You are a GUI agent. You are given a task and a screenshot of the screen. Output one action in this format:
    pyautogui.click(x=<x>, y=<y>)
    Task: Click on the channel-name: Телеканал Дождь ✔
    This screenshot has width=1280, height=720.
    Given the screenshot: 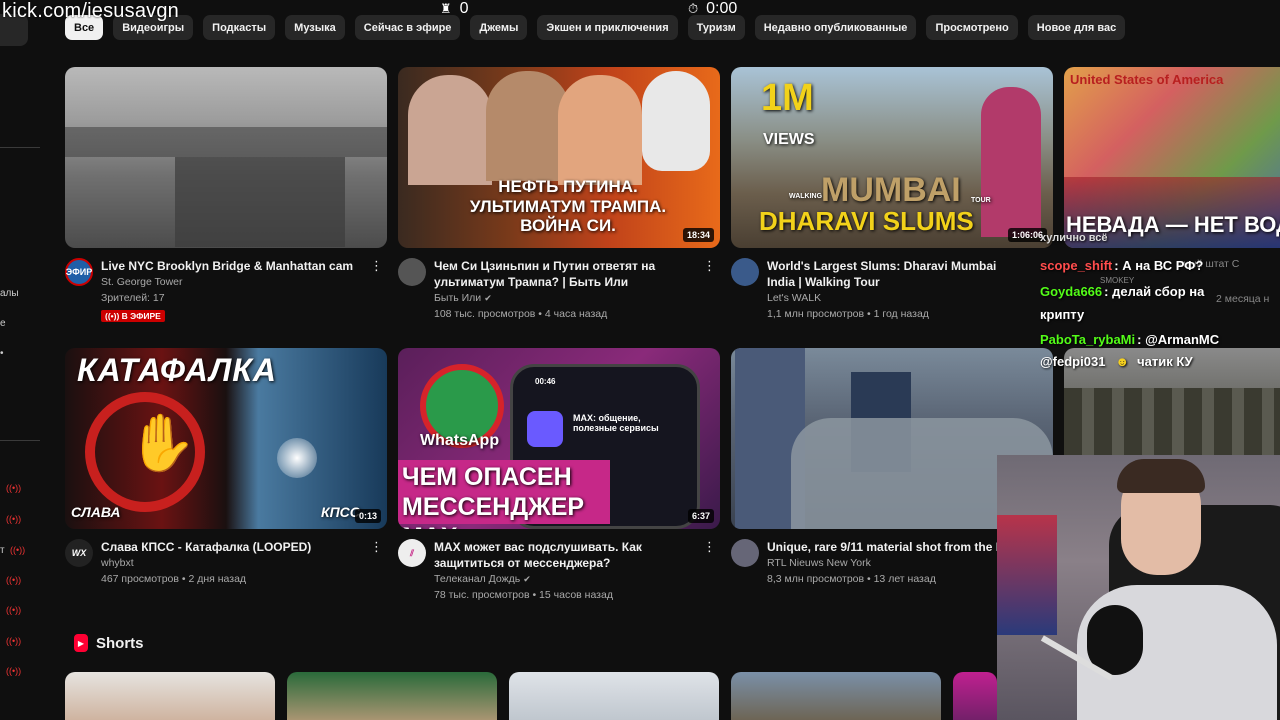 What is the action you would take?
    pyautogui.click(x=564, y=579)
    